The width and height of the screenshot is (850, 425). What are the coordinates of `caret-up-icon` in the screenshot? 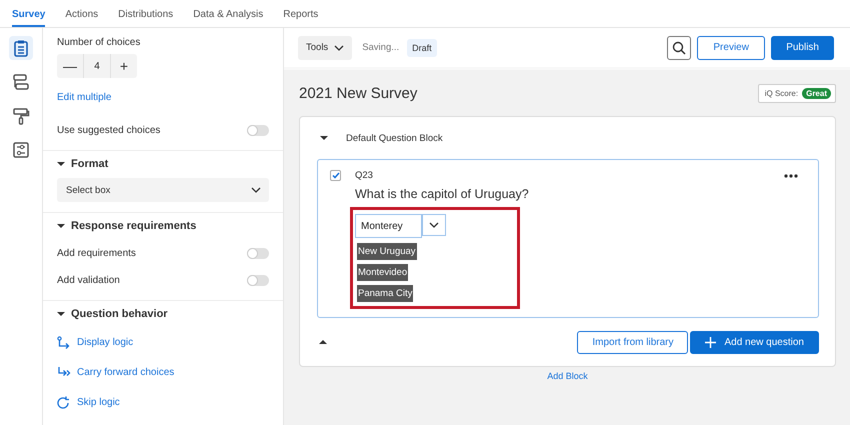 It's located at (323, 342).